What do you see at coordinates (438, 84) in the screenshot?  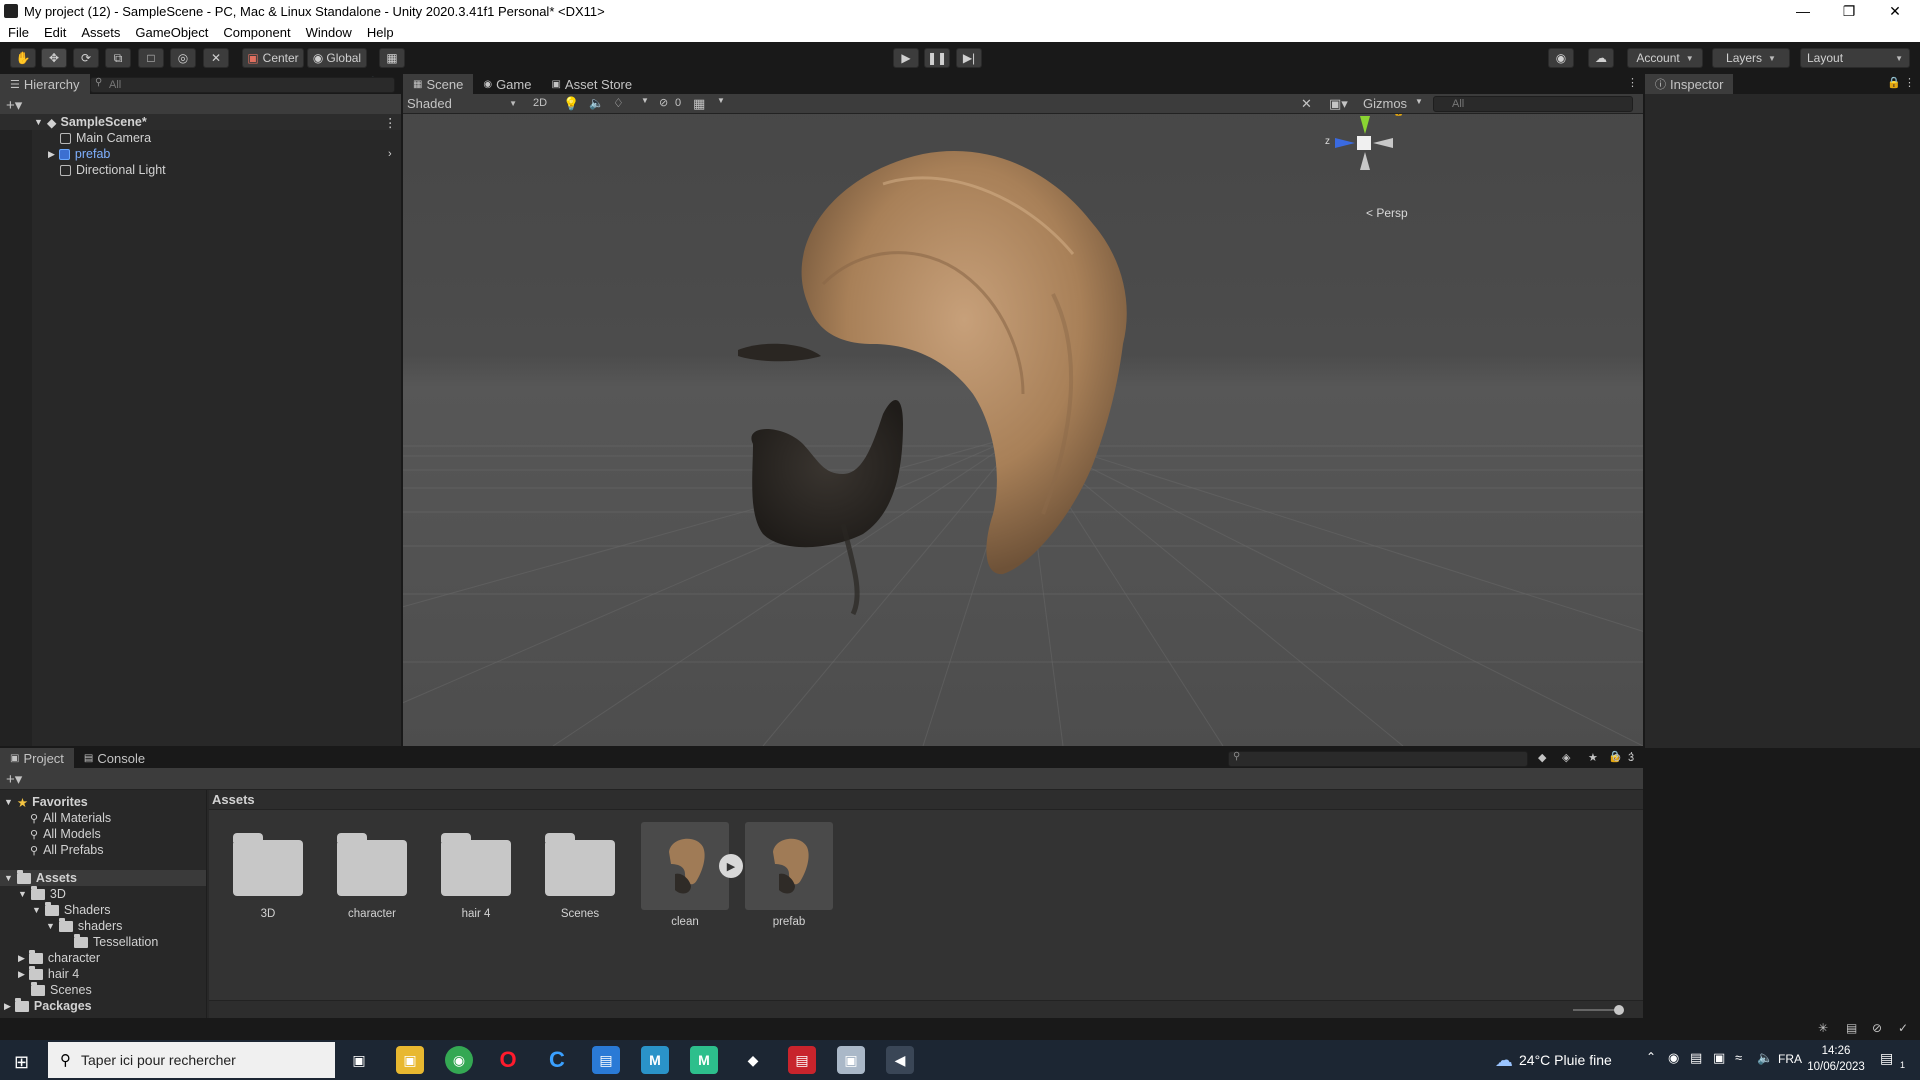 I see `tab-scene: ▦ Scene` at bounding box center [438, 84].